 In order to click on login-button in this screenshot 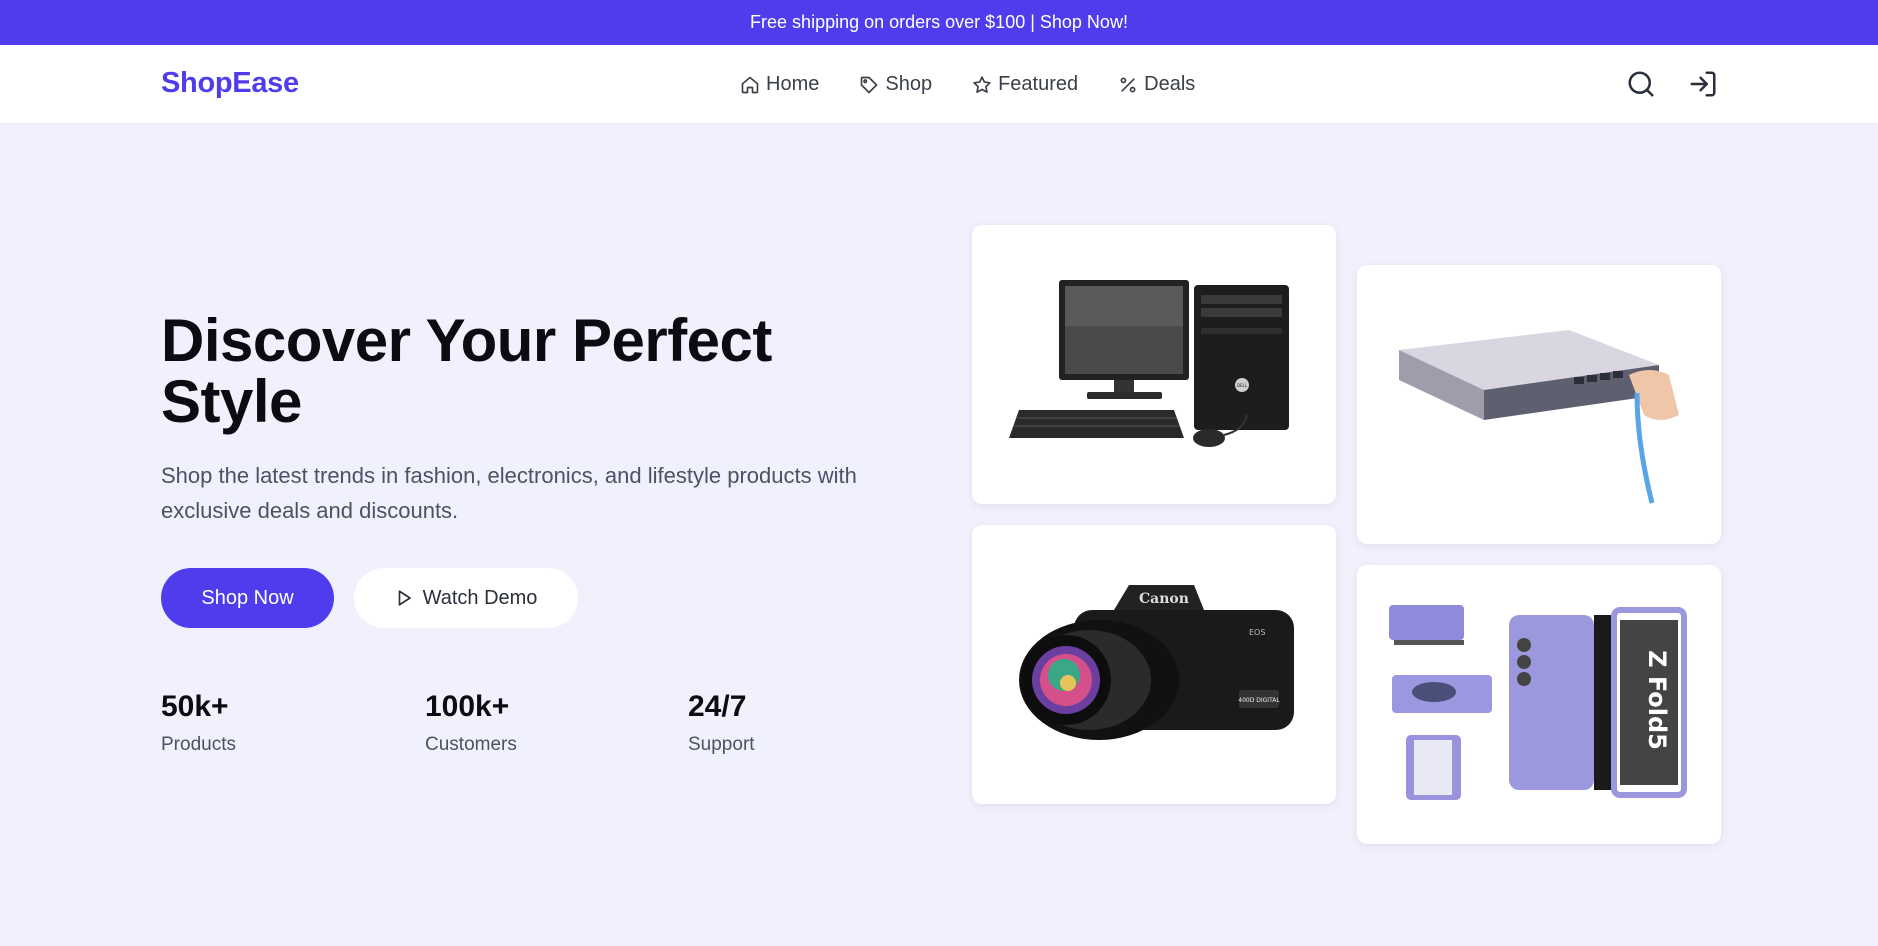, I will do `click(1703, 84)`.